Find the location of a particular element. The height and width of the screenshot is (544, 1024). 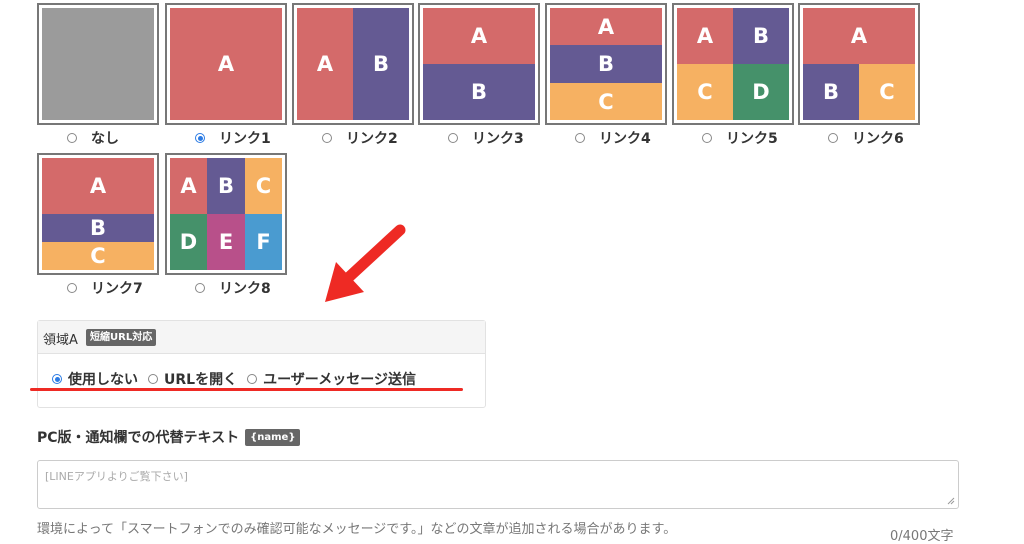

alt-text-textarea: [LINEアプリよりご覧下さい] is located at coordinates (498, 484).